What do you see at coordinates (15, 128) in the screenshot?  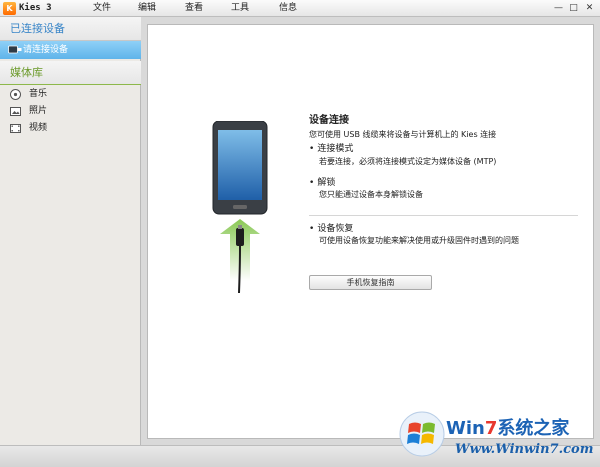 I see `video-icon` at bounding box center [15, 128].